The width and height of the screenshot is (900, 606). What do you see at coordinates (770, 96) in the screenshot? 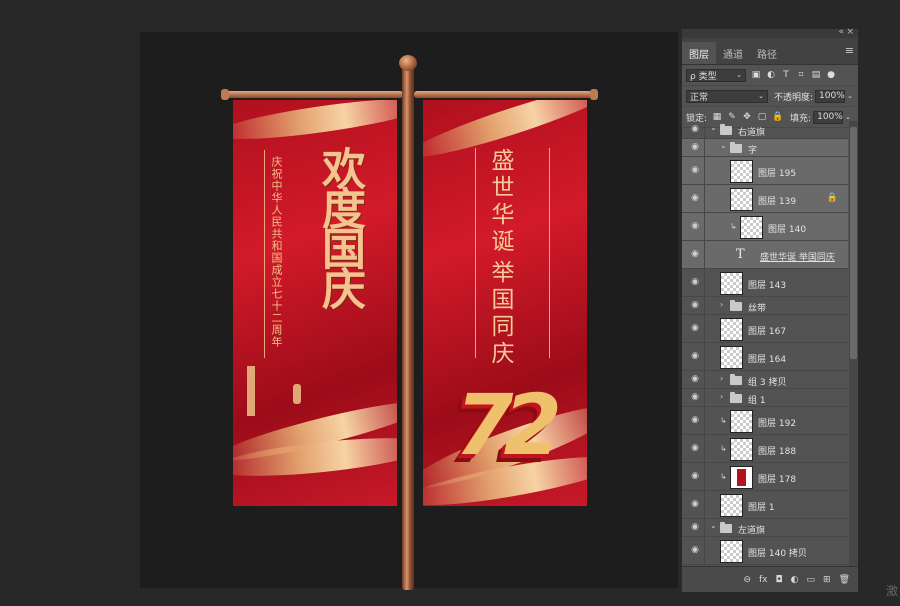
I see `blend-row: 正常 ⌄ 不透明度: 100% ⌄` at bounding box center [770, 96].